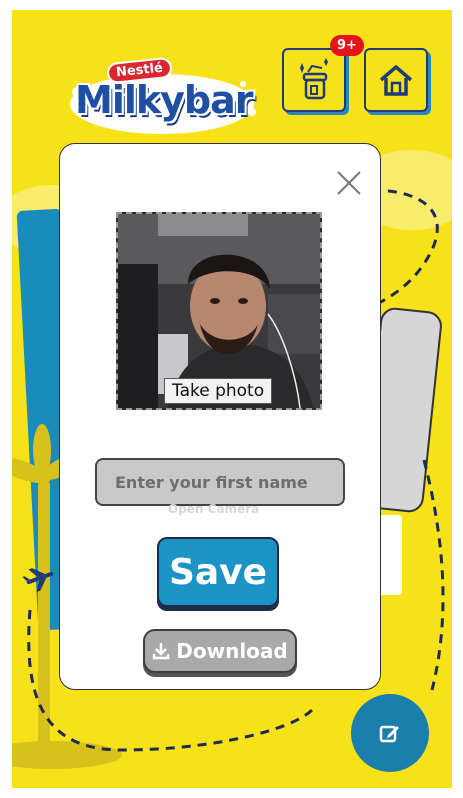  I want to click on take-photo-button: Take photo, so click(218, 391).